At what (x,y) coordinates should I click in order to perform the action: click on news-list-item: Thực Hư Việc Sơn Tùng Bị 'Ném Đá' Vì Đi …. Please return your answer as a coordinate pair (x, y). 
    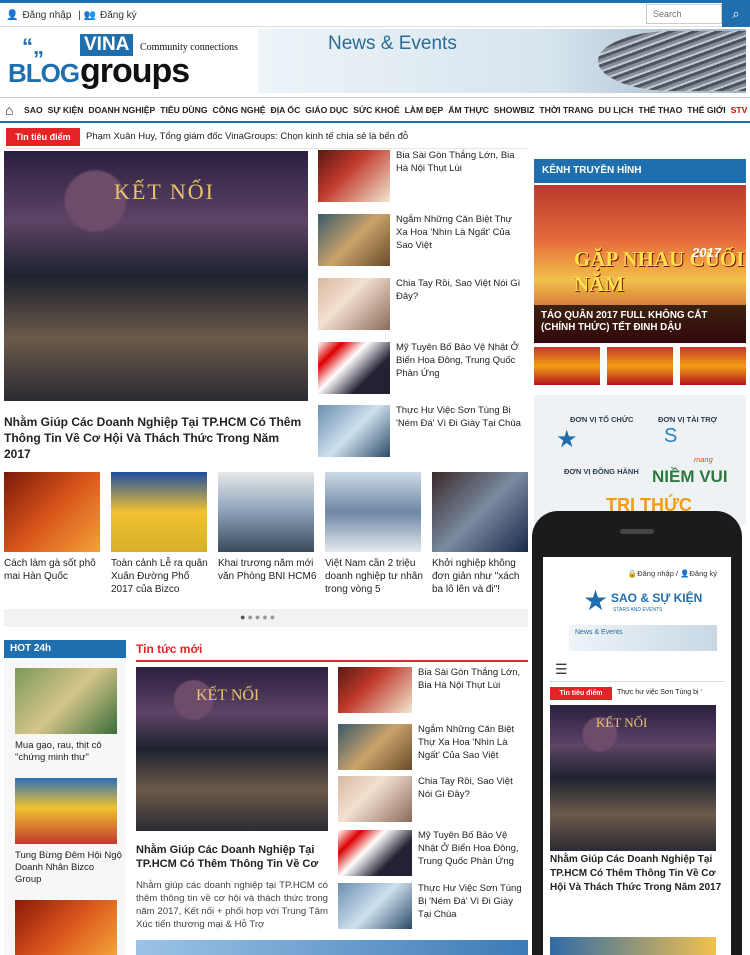
    Looking at the image, I should click on (433, 908).